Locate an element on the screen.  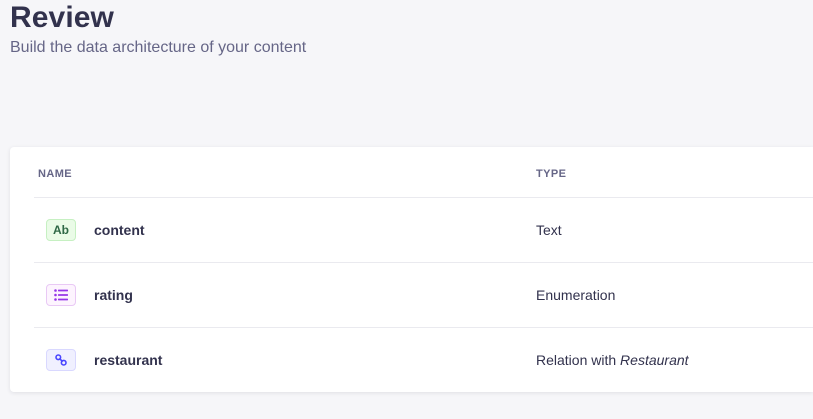
field-type: Text is located at coordinates (549, 230).